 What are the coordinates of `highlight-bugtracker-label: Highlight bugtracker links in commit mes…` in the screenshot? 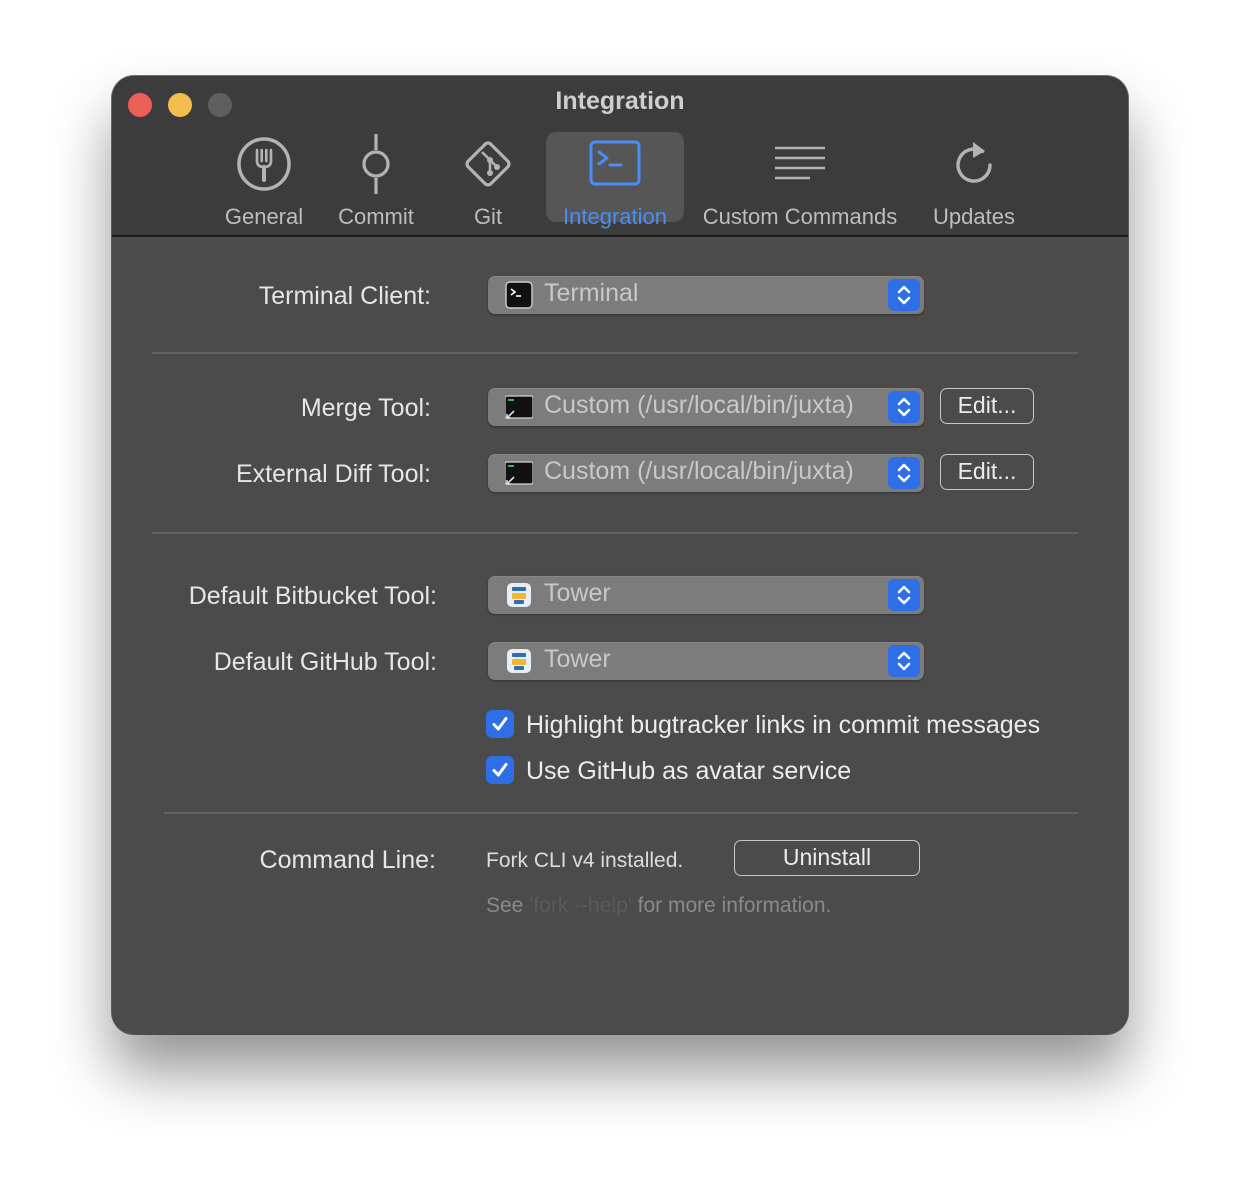 It's located at (783, 725).